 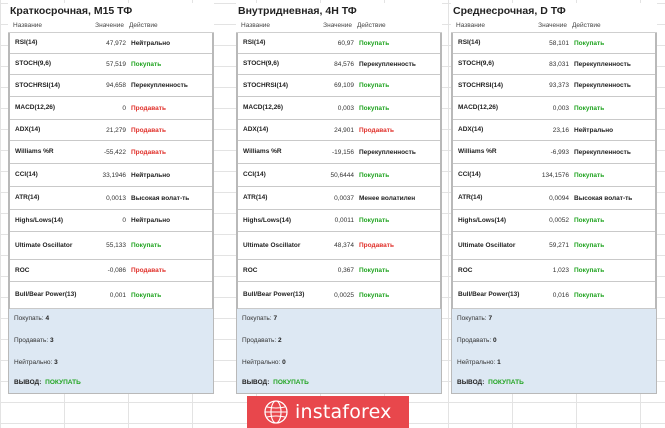 I want to click on table-row: STOCH(9,6) 83,031 Перекупленность, so click(x=554, y=64).